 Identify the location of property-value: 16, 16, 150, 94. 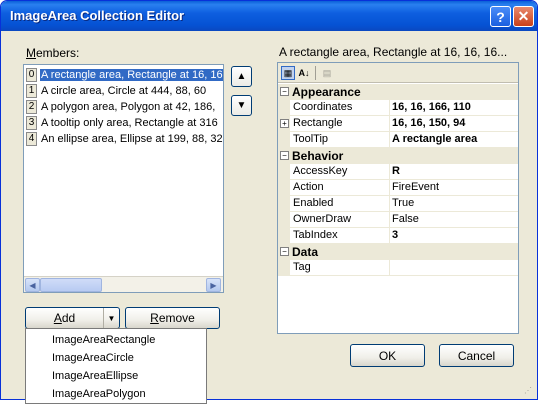
(428, 123).